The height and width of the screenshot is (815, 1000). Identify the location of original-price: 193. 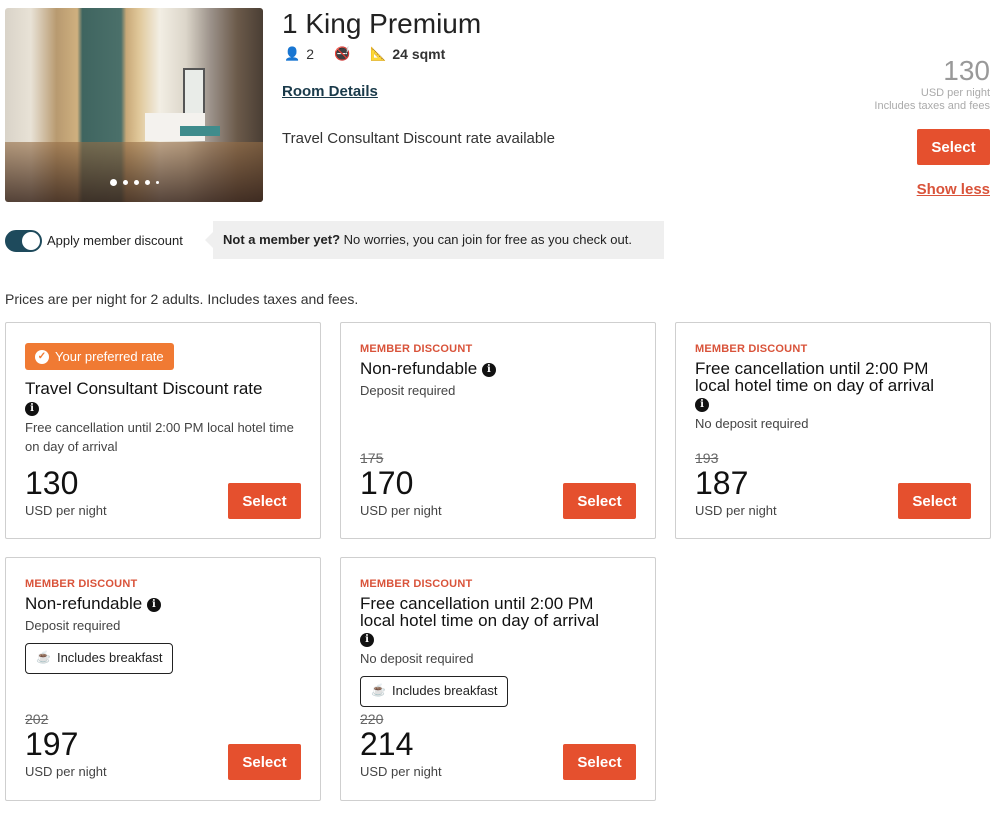
(707, 458).